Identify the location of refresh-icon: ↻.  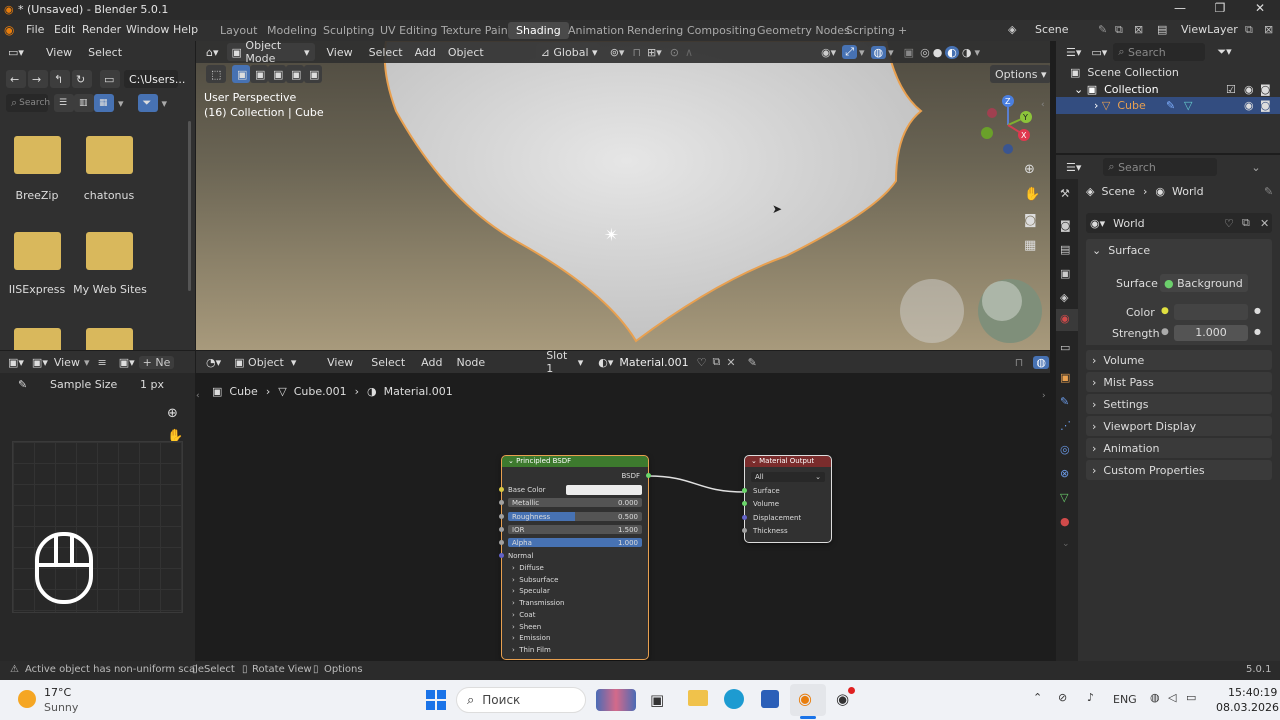
(82, 79).